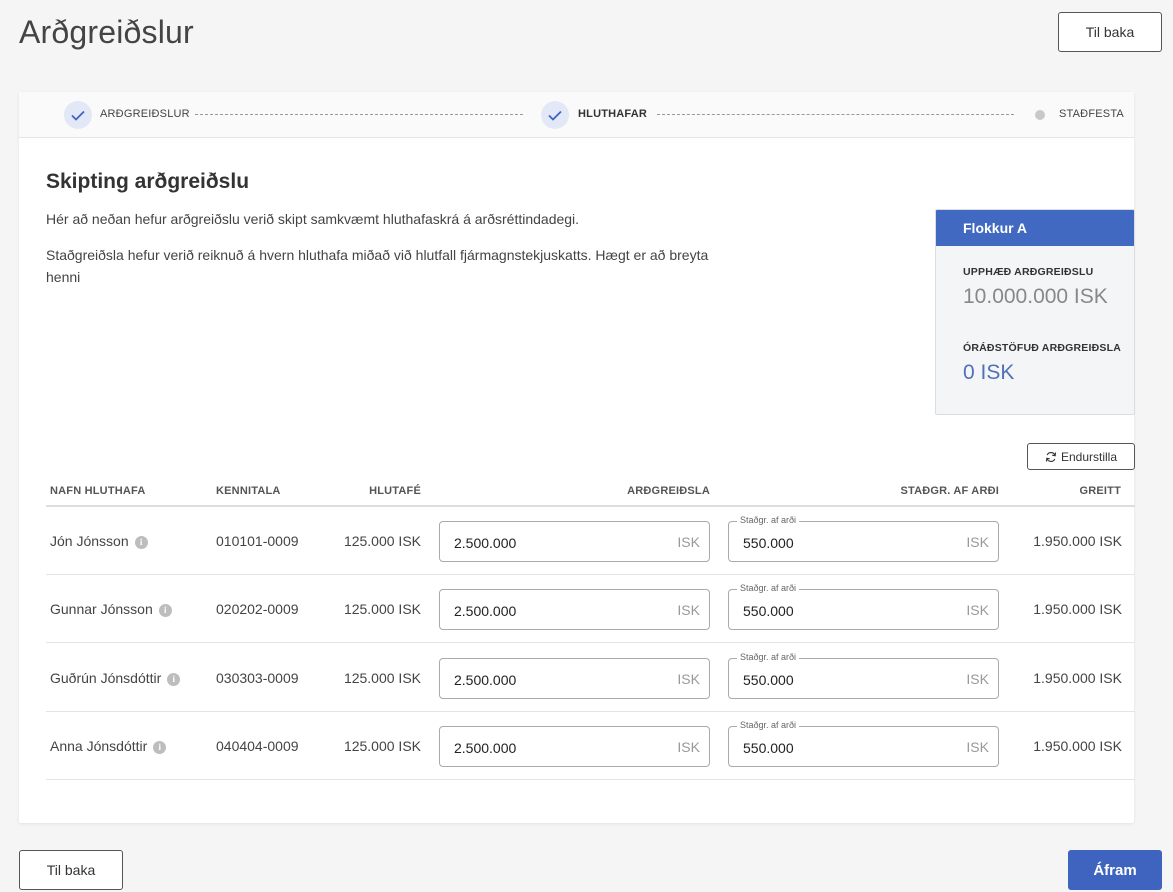 The image size is (1173, 892). I want to click on stepper: ARÐGREIÐSLUR HLUTHAFAR STAÐFESTA, so click(576, 115).